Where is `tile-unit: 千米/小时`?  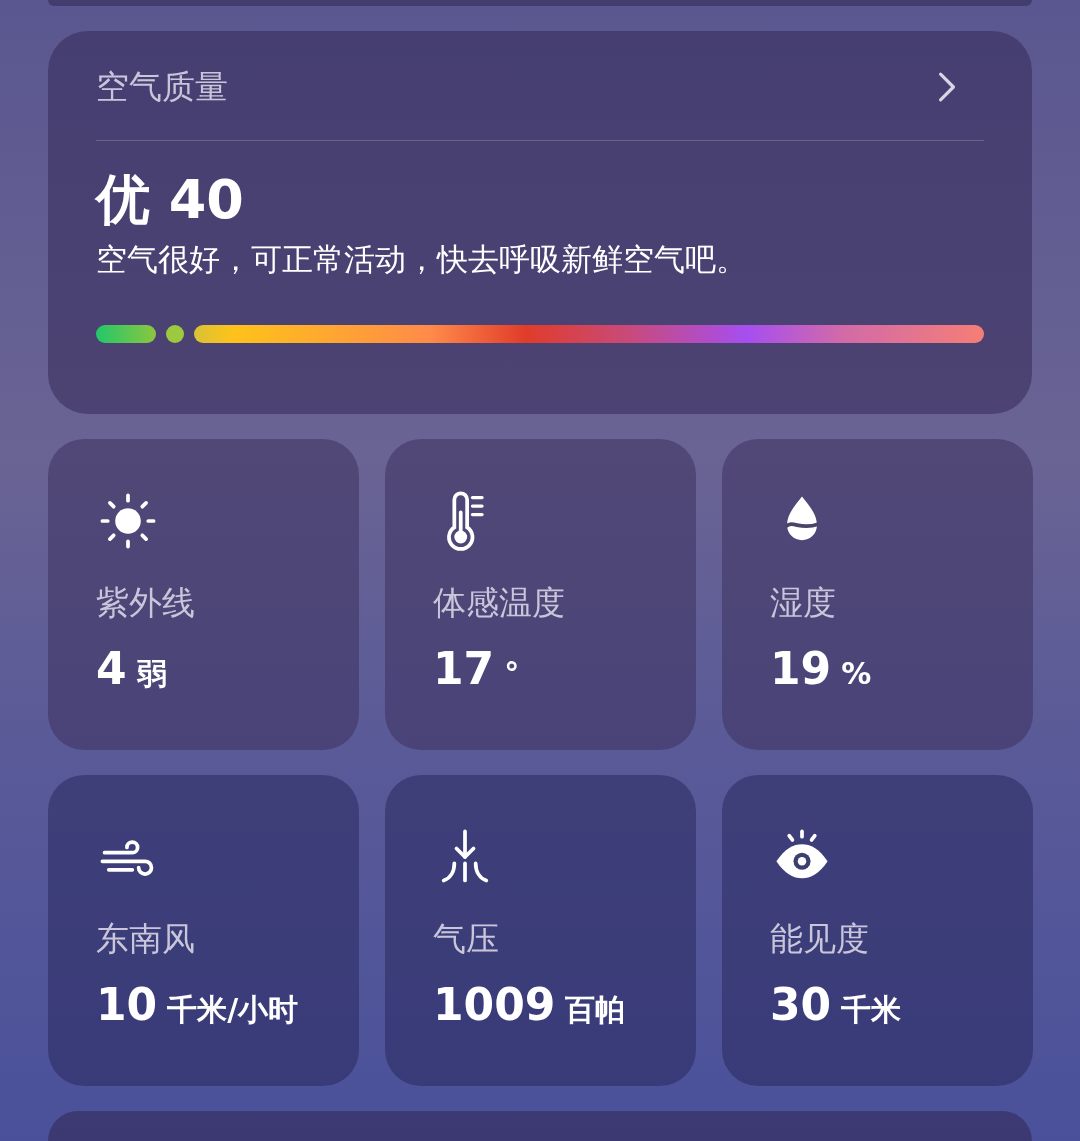
tile-unit: 千米/小时 is located at coordinates (233, 1010).